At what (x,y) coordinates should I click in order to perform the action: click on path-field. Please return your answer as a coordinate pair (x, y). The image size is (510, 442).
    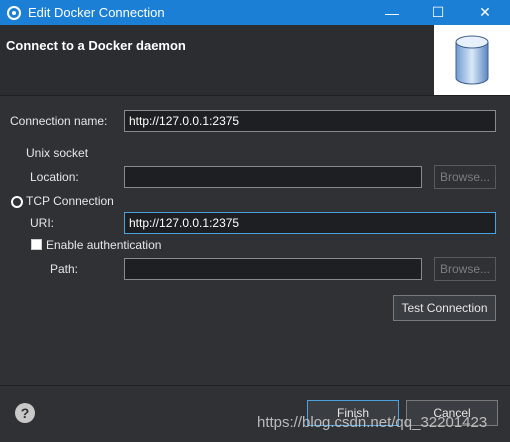
    Looking at the image, I should click on (273, 269).